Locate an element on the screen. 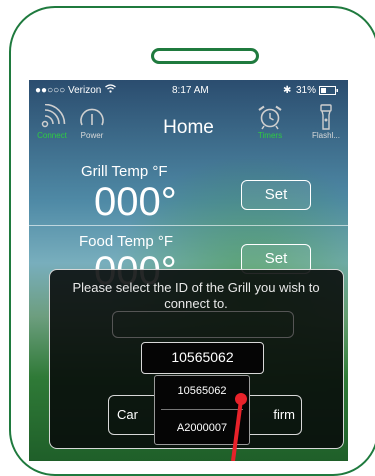 This screenshot has width=375, height=476. carrier-text: ●●○○○ Verizon is located at coordinates (68, 90).